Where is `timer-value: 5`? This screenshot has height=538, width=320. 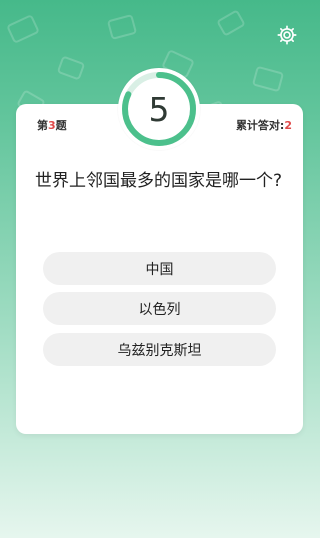
timer-value: 5 is located at coordinates (159, 109).